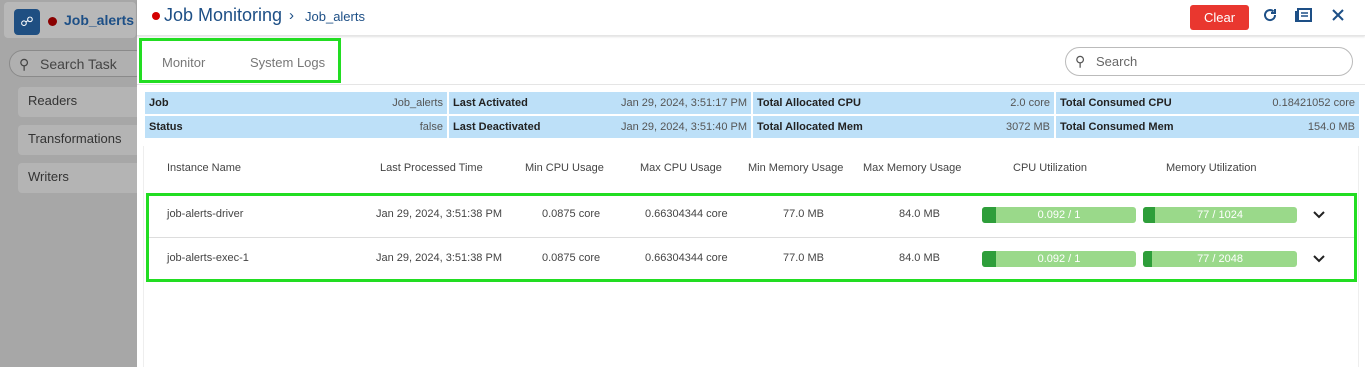 Image resolution: width=1365 pixels, height=367 pixels. I want to click on breadcrumb-job: Job_alerts, so click(335, 16).